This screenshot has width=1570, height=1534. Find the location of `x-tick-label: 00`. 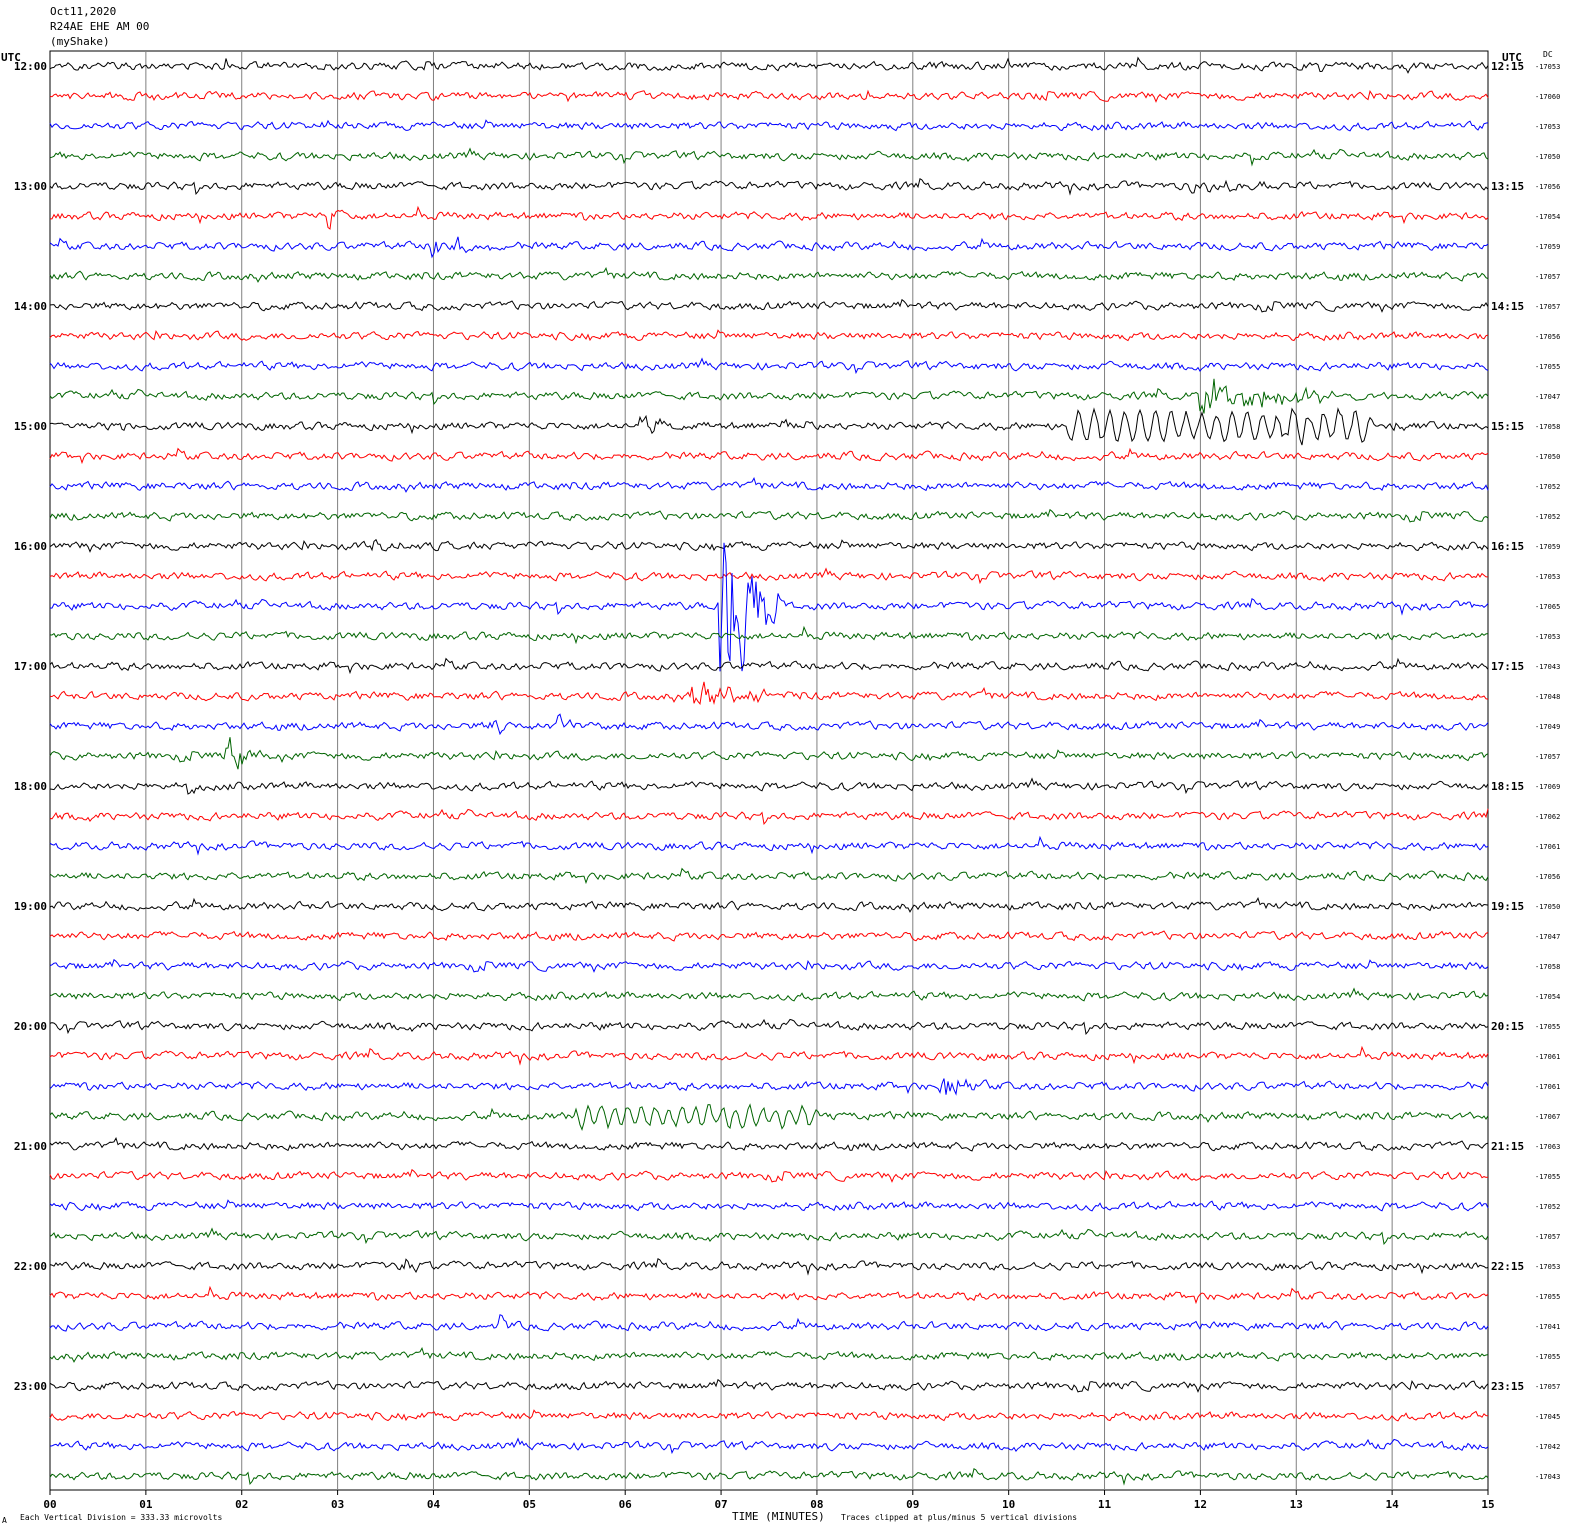

x-tick-label: 00 is located at coordinates (49, 1504).